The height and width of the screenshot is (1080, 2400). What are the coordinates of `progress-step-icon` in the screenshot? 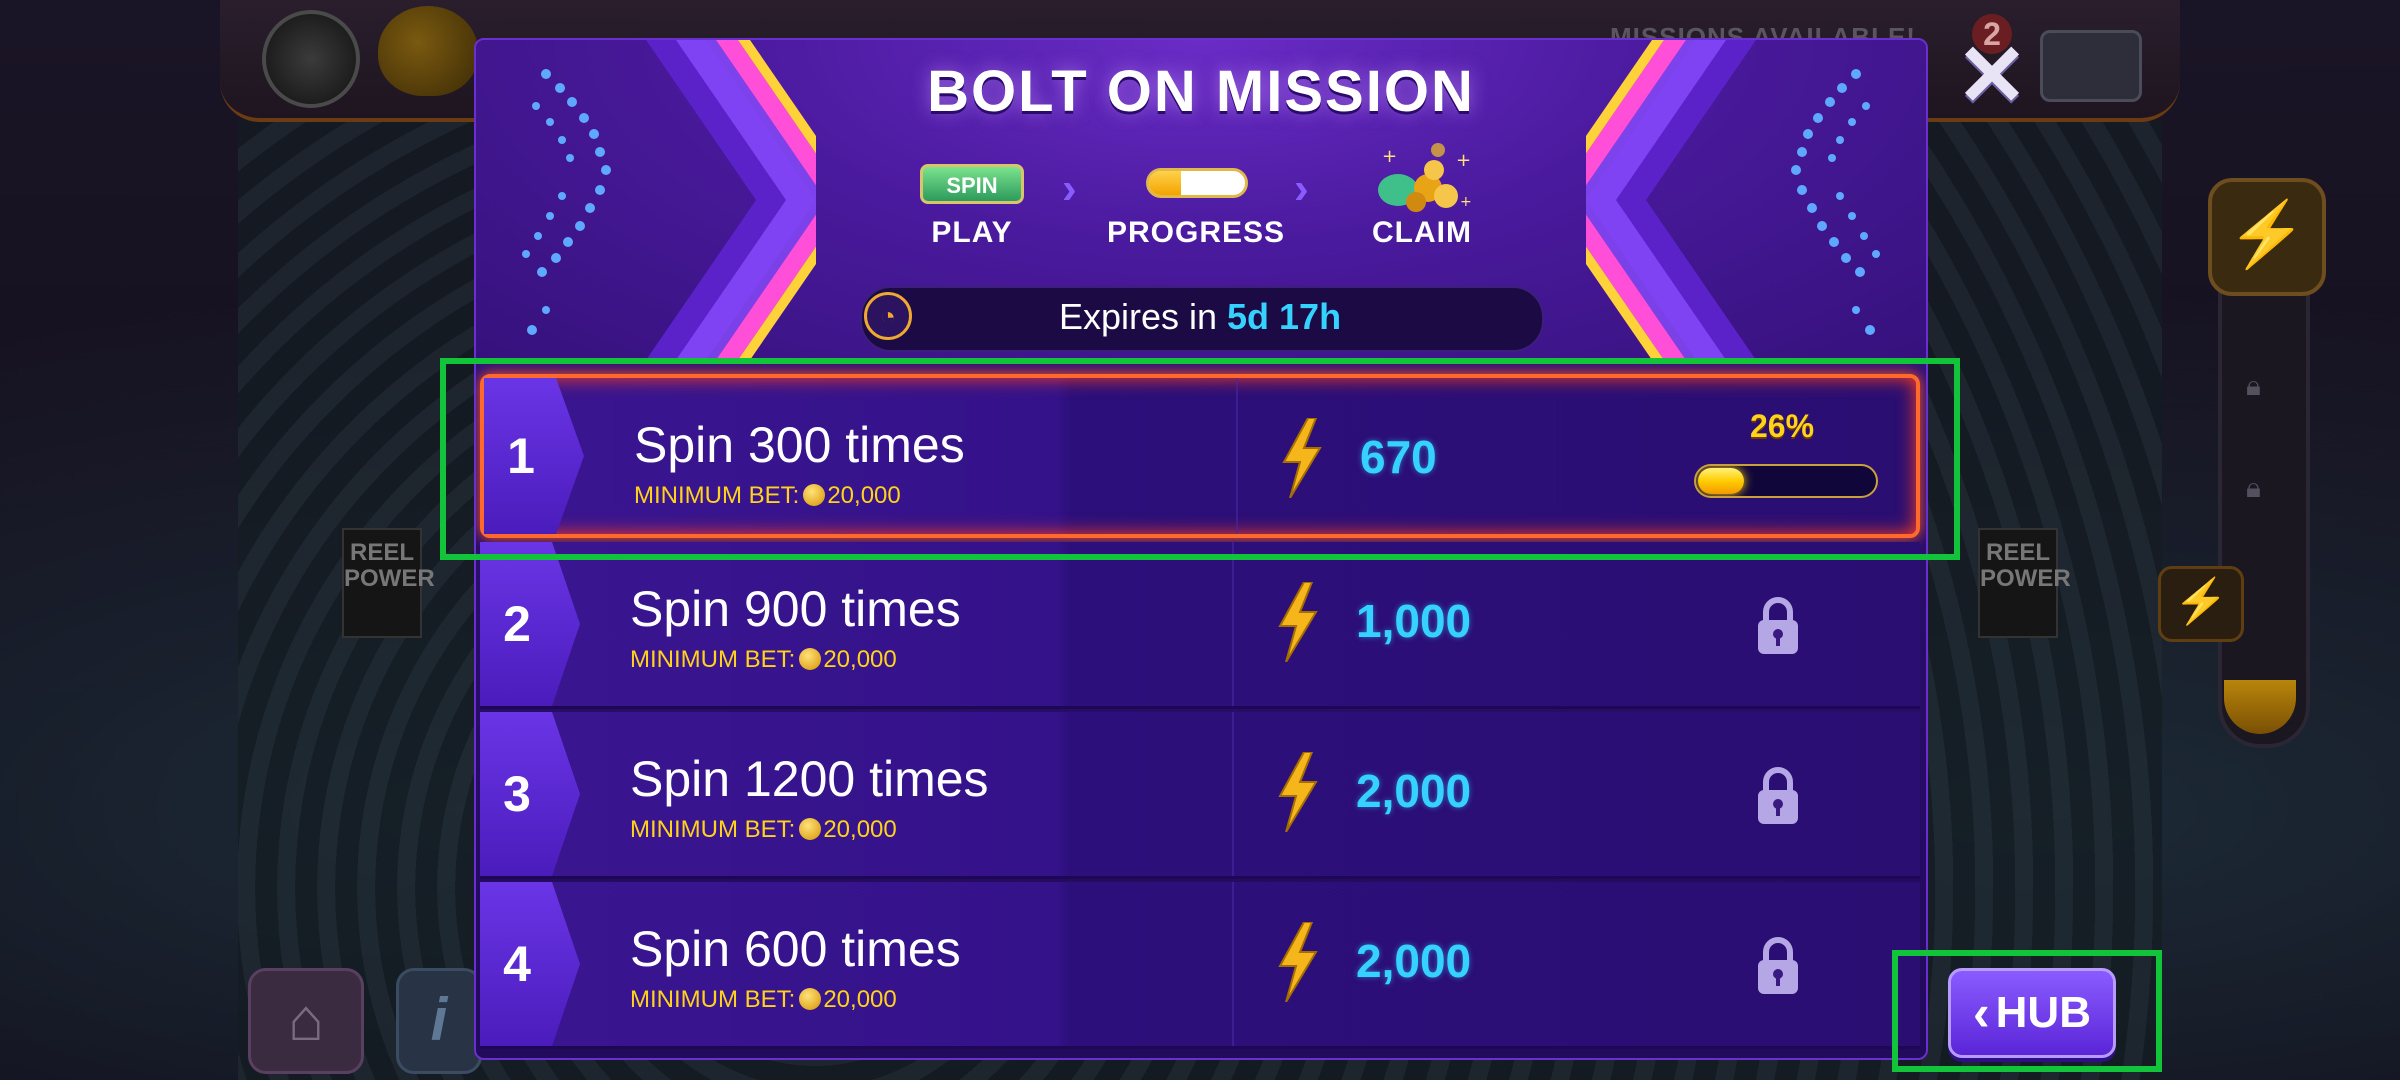 It's located at (1197, 183).